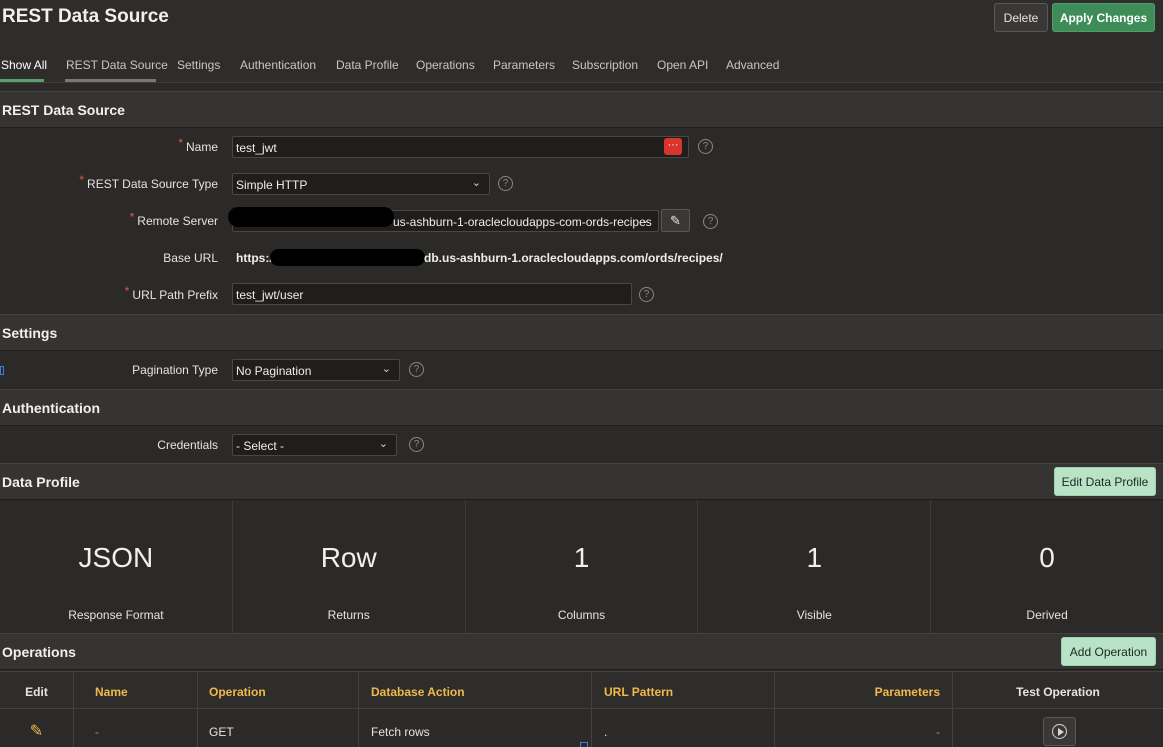 Image resolution: width=1163 pixels, height=747 pixels. What do you see at coordinates (348, 615) in the screenshot?
I see `tile-label: Returns` at bounding box center [348, 615].